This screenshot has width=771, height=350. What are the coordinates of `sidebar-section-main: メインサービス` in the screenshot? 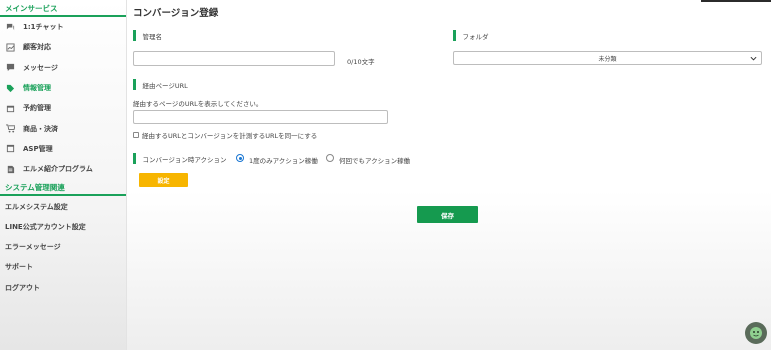 It's located at (63, 8).